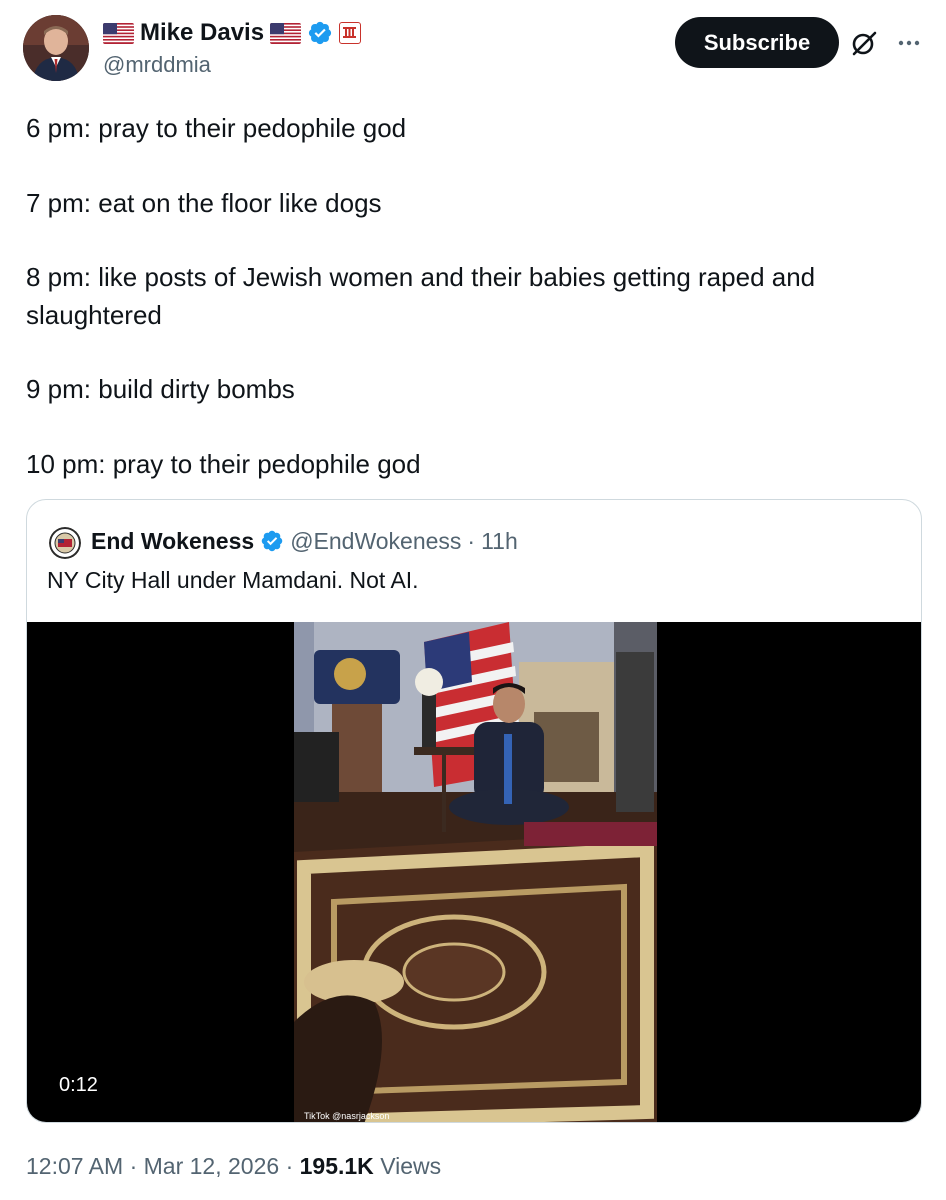  Describe the element at coordinates (202, 33) in the screenshot. I see `author-name: Mike Davis` at that location.